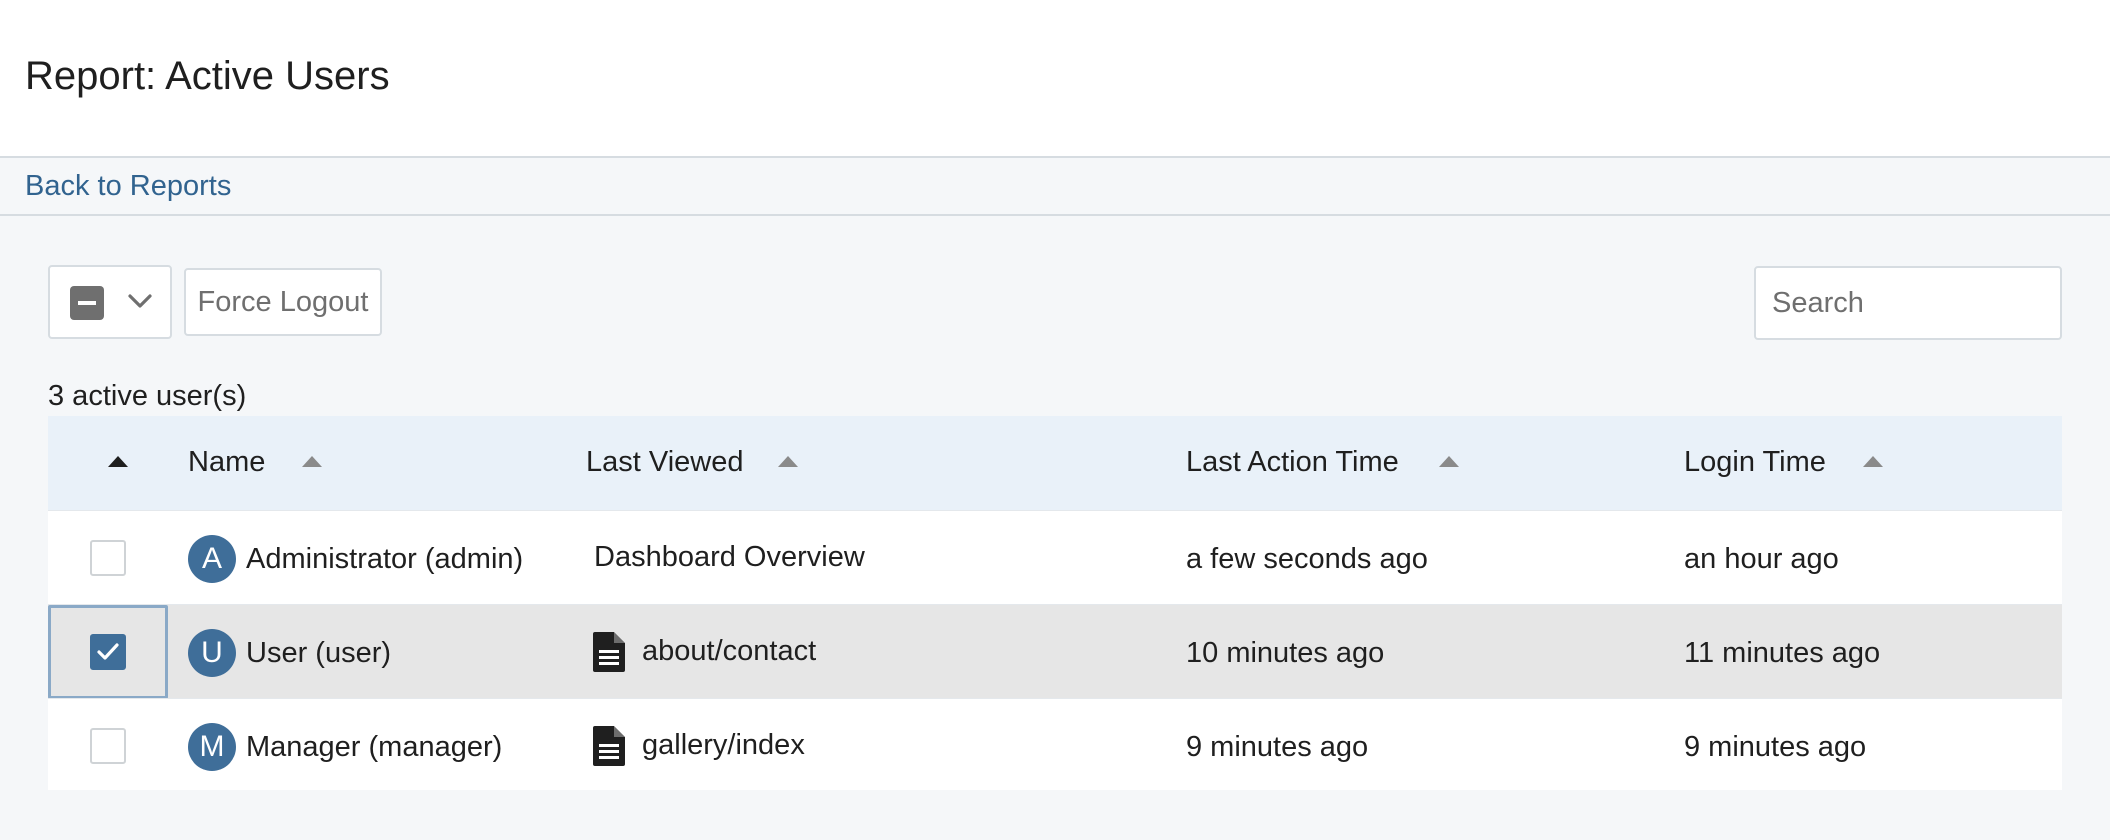  Describe the element at coordinates (147, 396) in the screenshot. I see `active-user-count: 3 active user(s)` at that location.